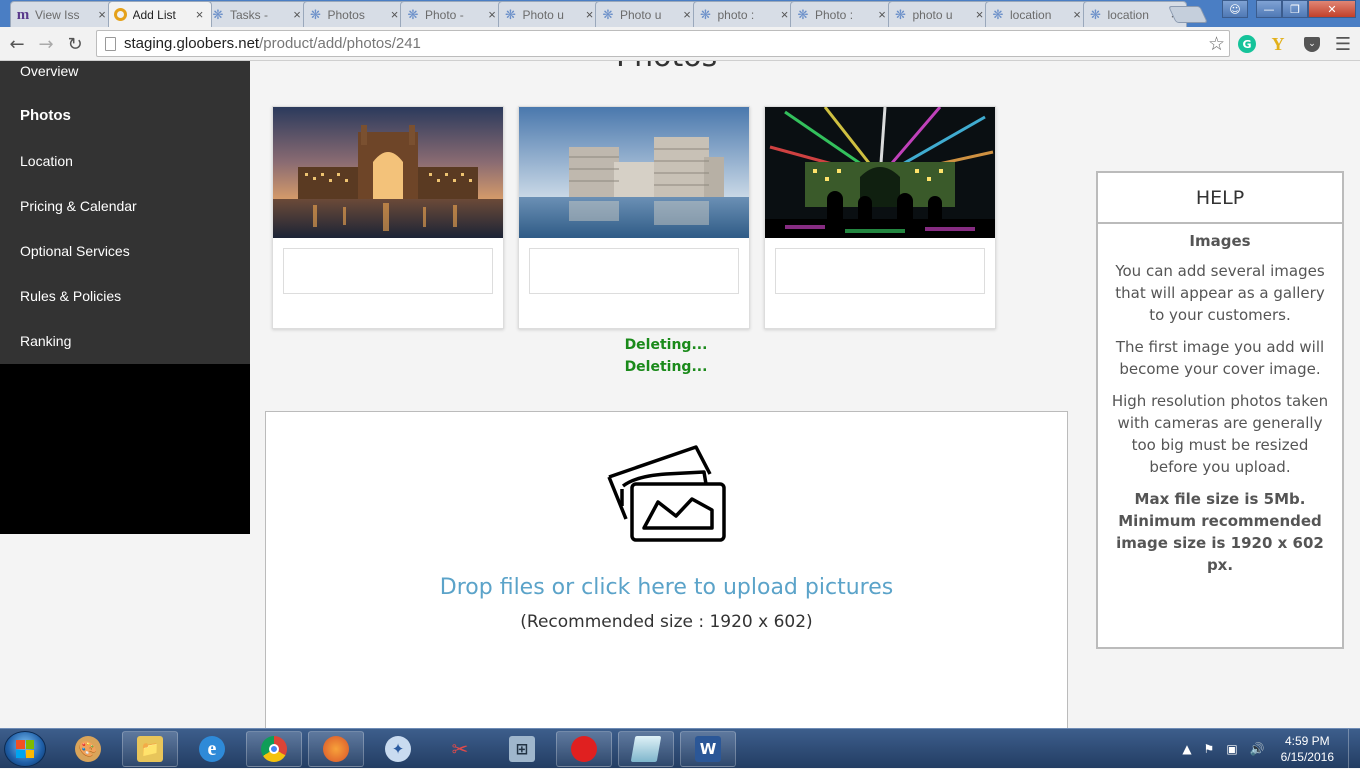  I want to click on help-subtitle: Images, so click(1220, 241).